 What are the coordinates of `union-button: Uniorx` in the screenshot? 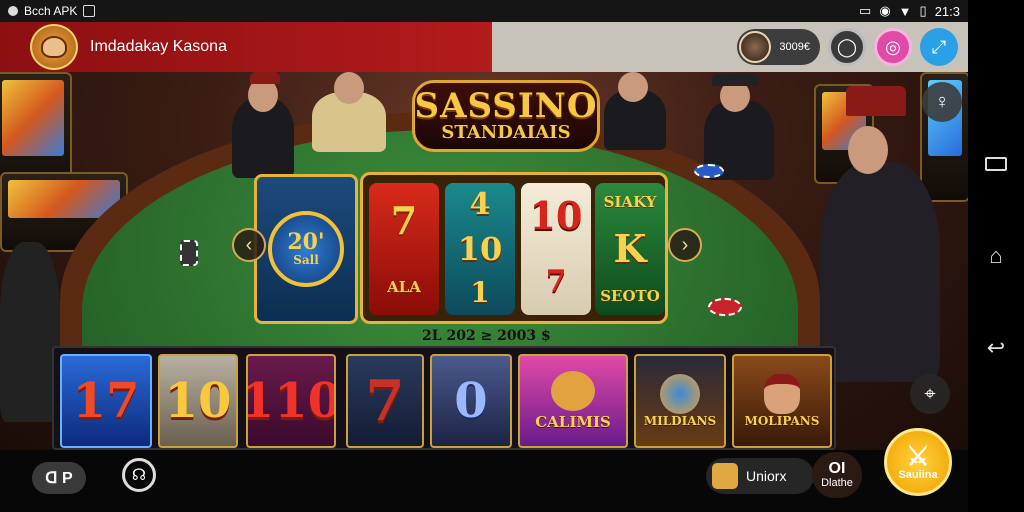 It's located at (760, 476).